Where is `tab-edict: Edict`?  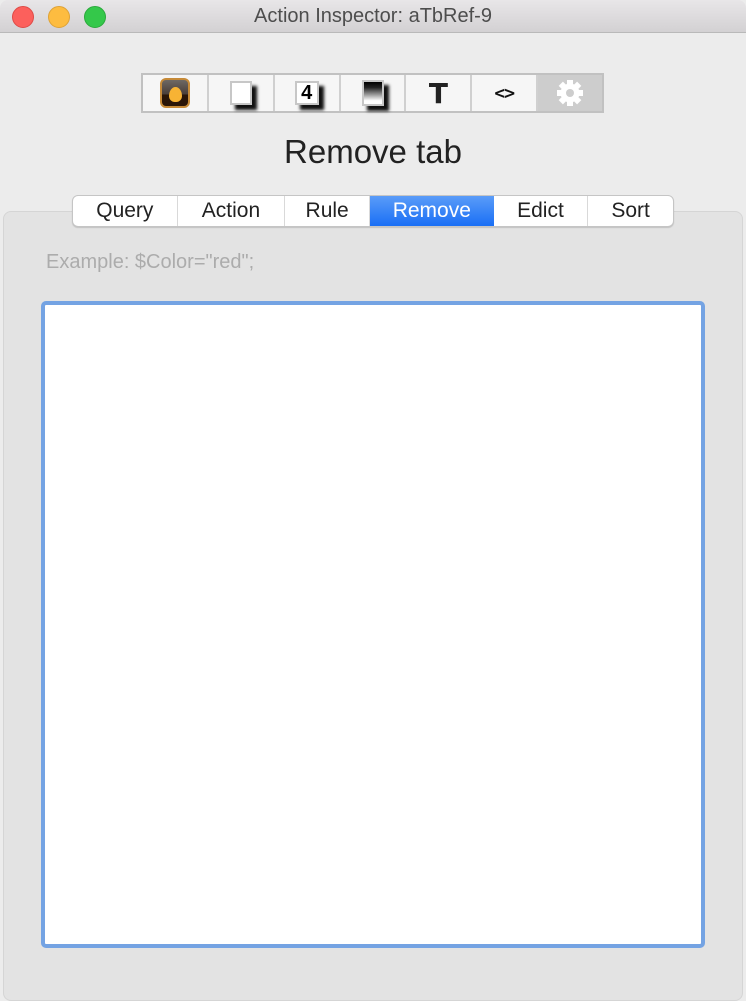
tab-edict: Edict is located at coordinates (541, 211).